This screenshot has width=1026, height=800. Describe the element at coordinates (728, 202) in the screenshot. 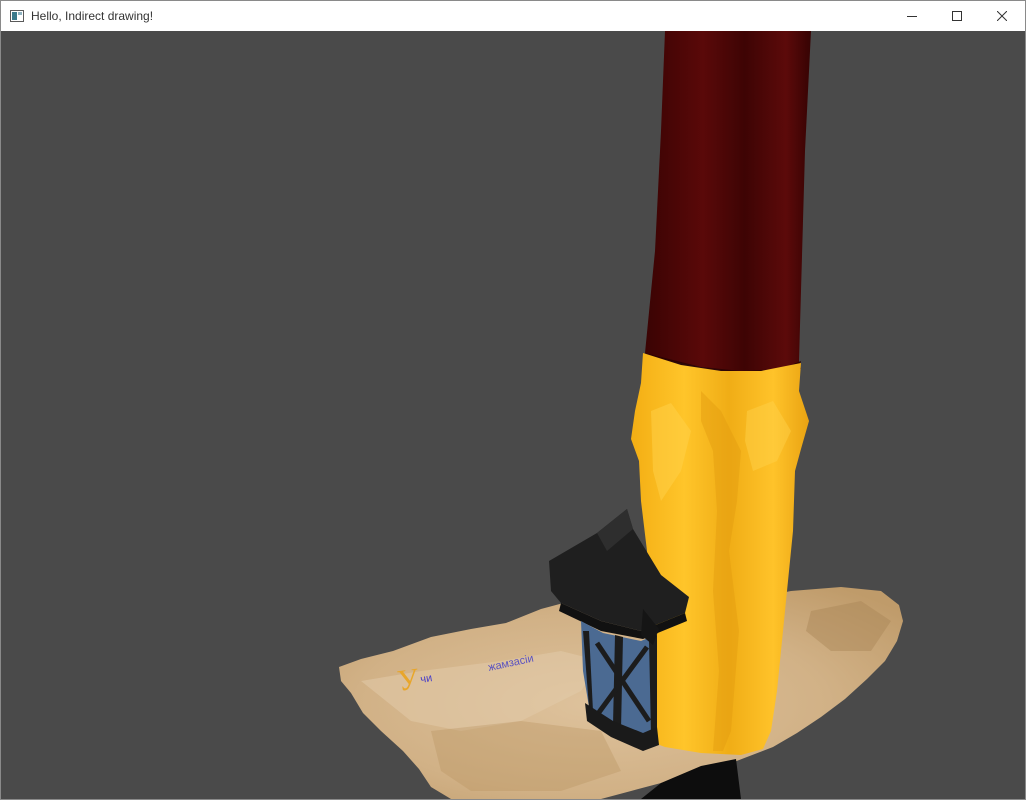

I see `candle-wax-top` at that location.